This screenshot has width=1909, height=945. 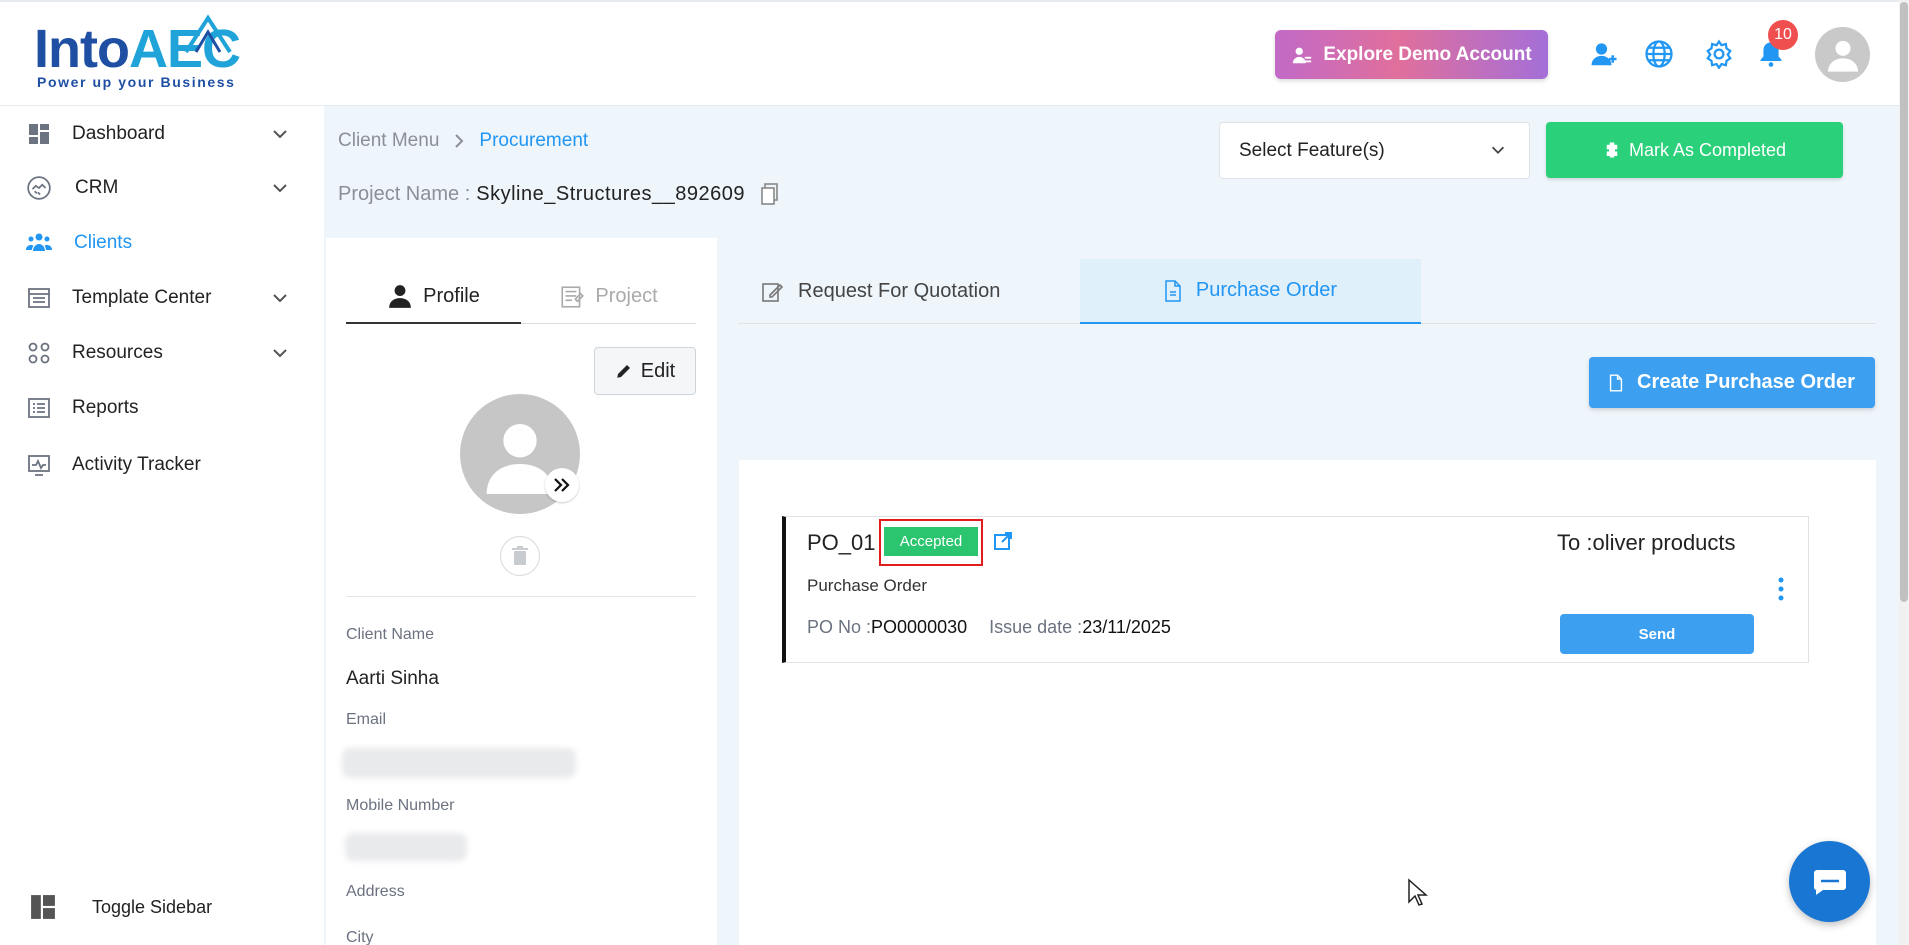 What do you see at coordinates (366, 719) in the screenshot?
I see `email-label: Email` at bounding box center [366, 719].